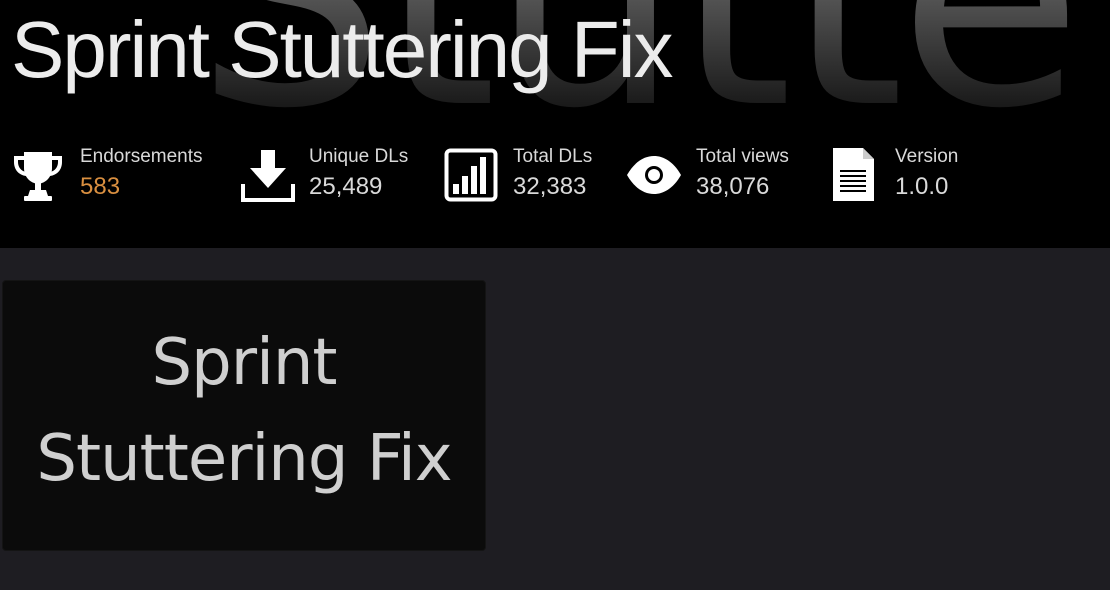 This screenshot has height=590, width=1110. I want to click on stat-value: 38,076, so click(733, 186).